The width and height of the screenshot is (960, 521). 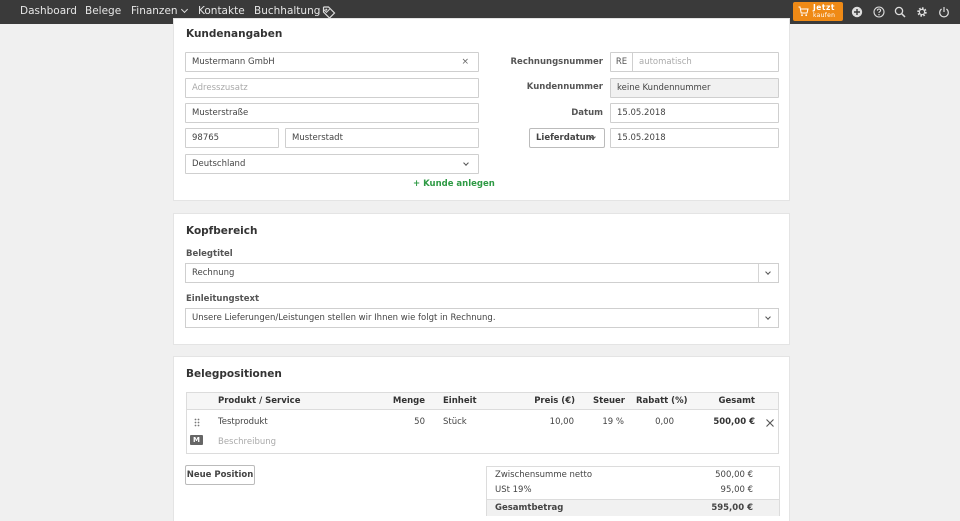 What do you see at coordinates (154, 11) in the screenshot?
I see `nav-finanzen-label: Finanzen` at bounding box center [154, 11].